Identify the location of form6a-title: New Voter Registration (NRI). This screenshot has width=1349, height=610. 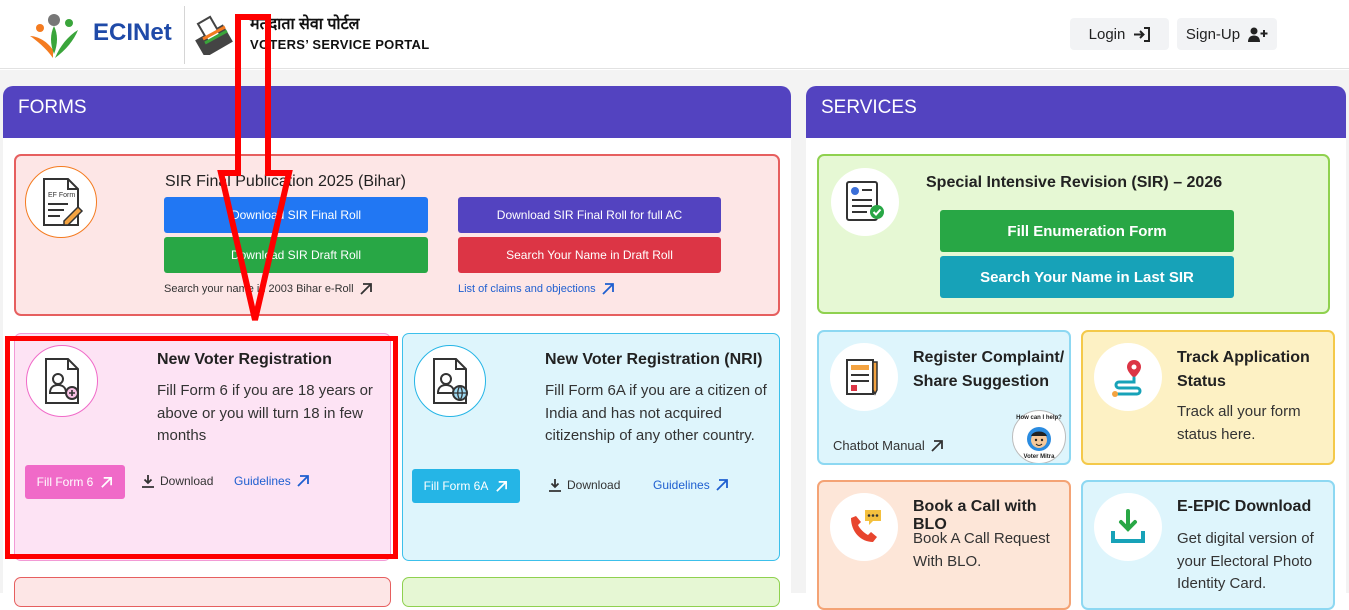
(654, 359).